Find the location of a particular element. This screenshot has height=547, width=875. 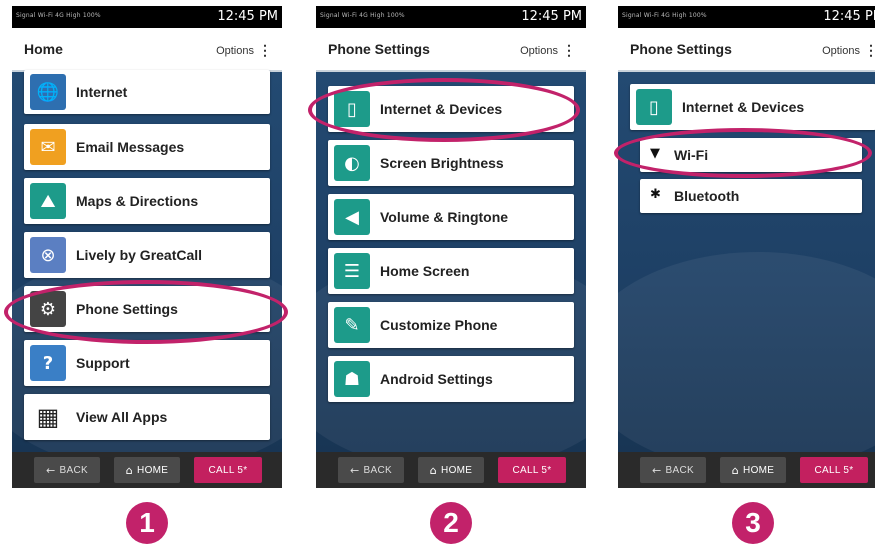

menu-item-label: Customize Phone is located at coordinates (439, 325).